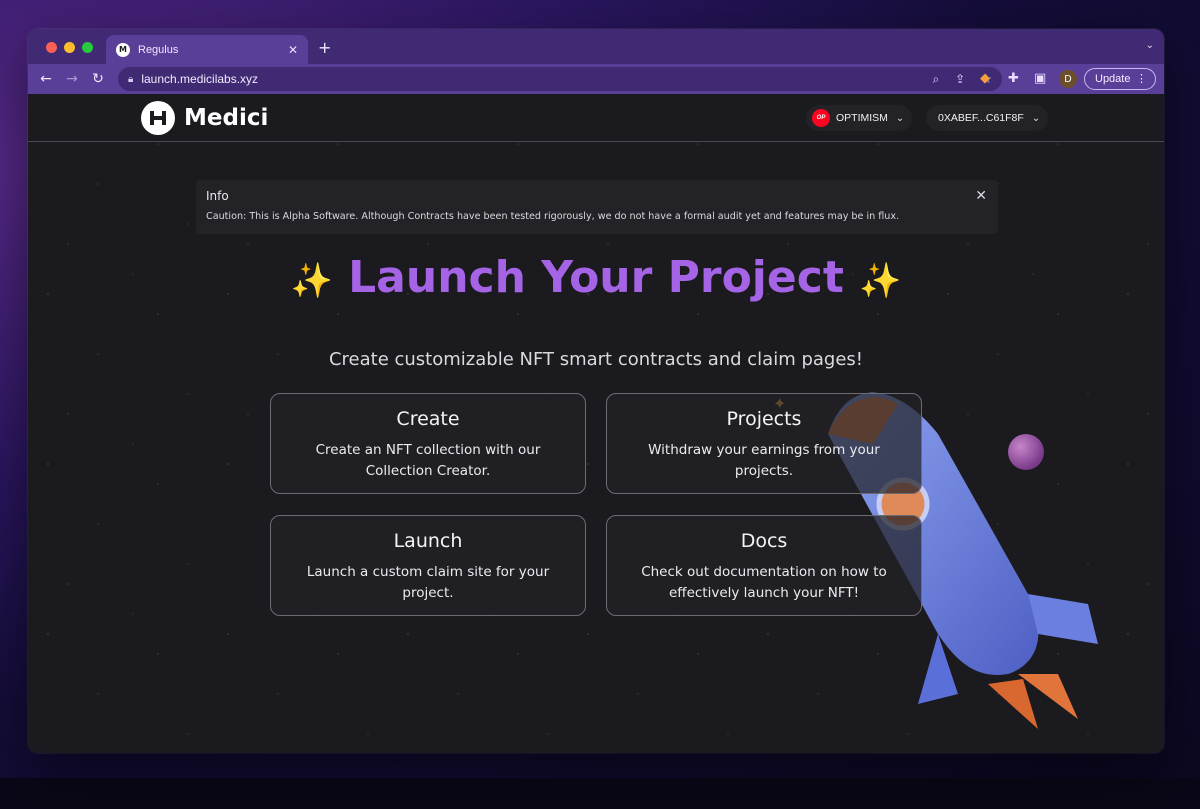 The height and width of the screenshot is (809, 1200). What do you see at coordinates (131, 79) in the screenshot?
I see `lock-icon: 🔒︎` at bounding box center [131, 79].